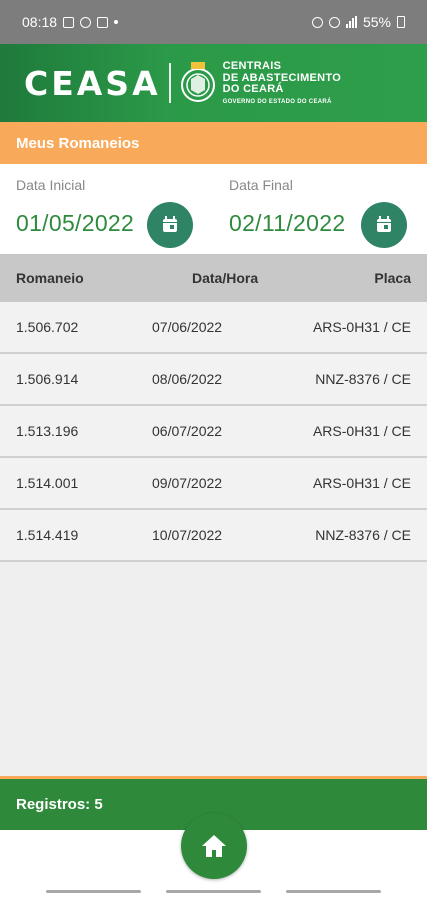 The width and height of the screenshot is (427, 900). Describe the element at coordinates (47, 535) in the screenshot. I see `cell-romaneio: 1.514.419` at that location.